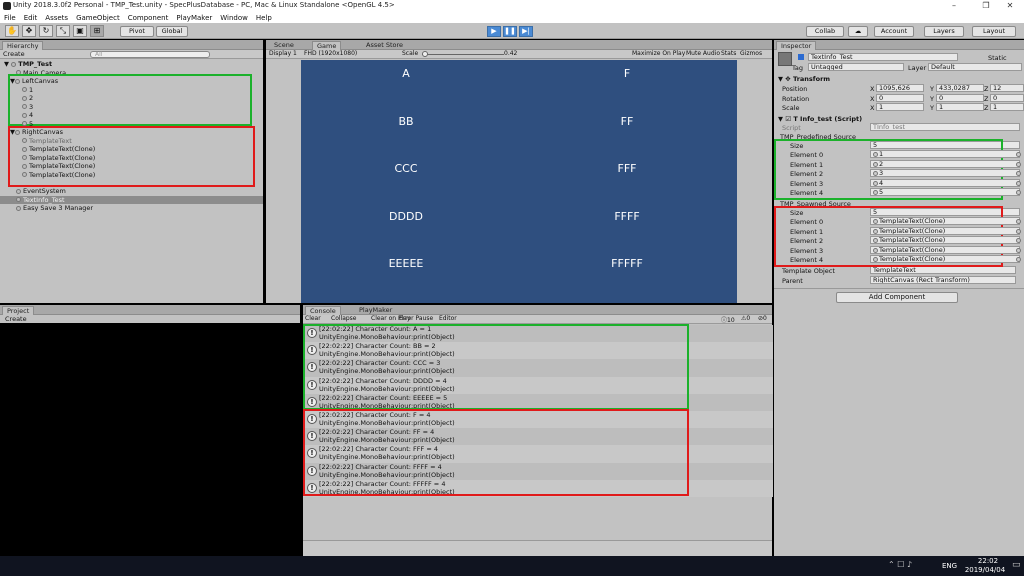  Describe the element at coordinates (897, 297) in the screenshot. I see `add-component-button: Add Component` at that location.